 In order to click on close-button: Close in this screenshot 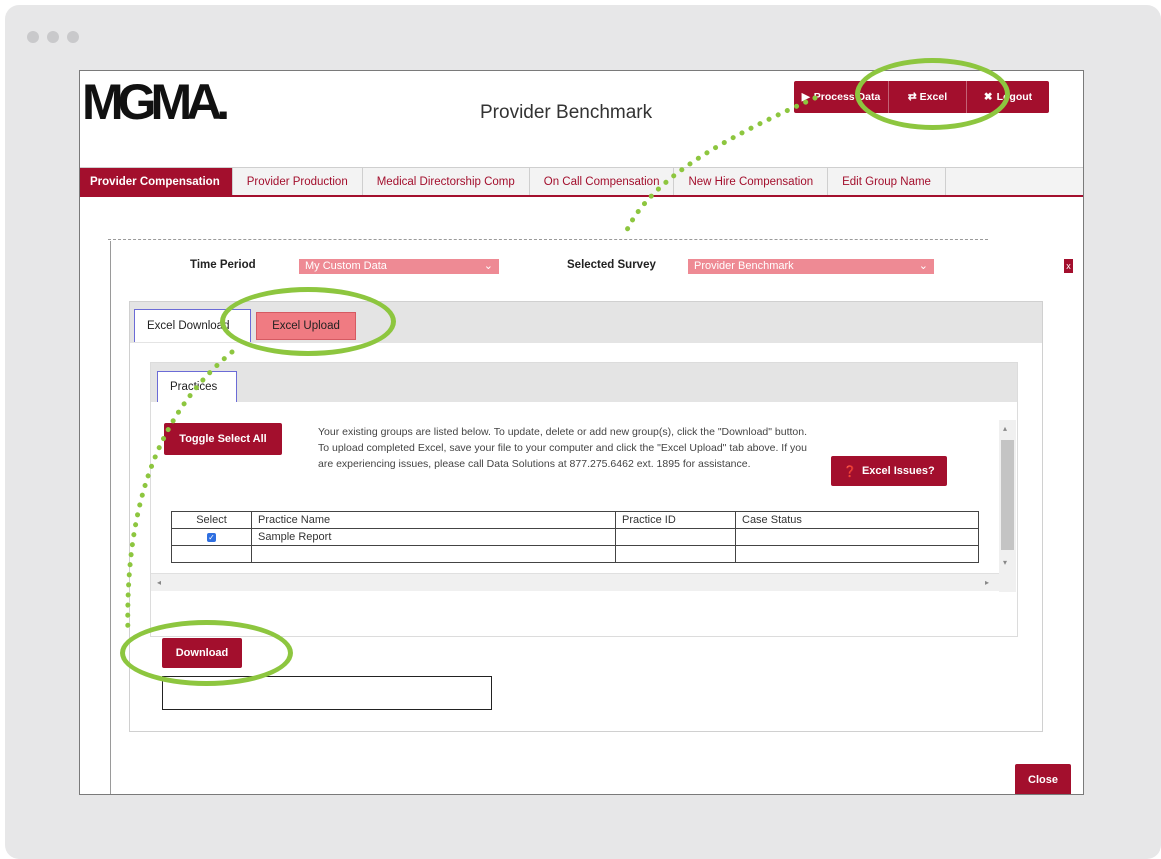, I will do `click(1043, 779)`.